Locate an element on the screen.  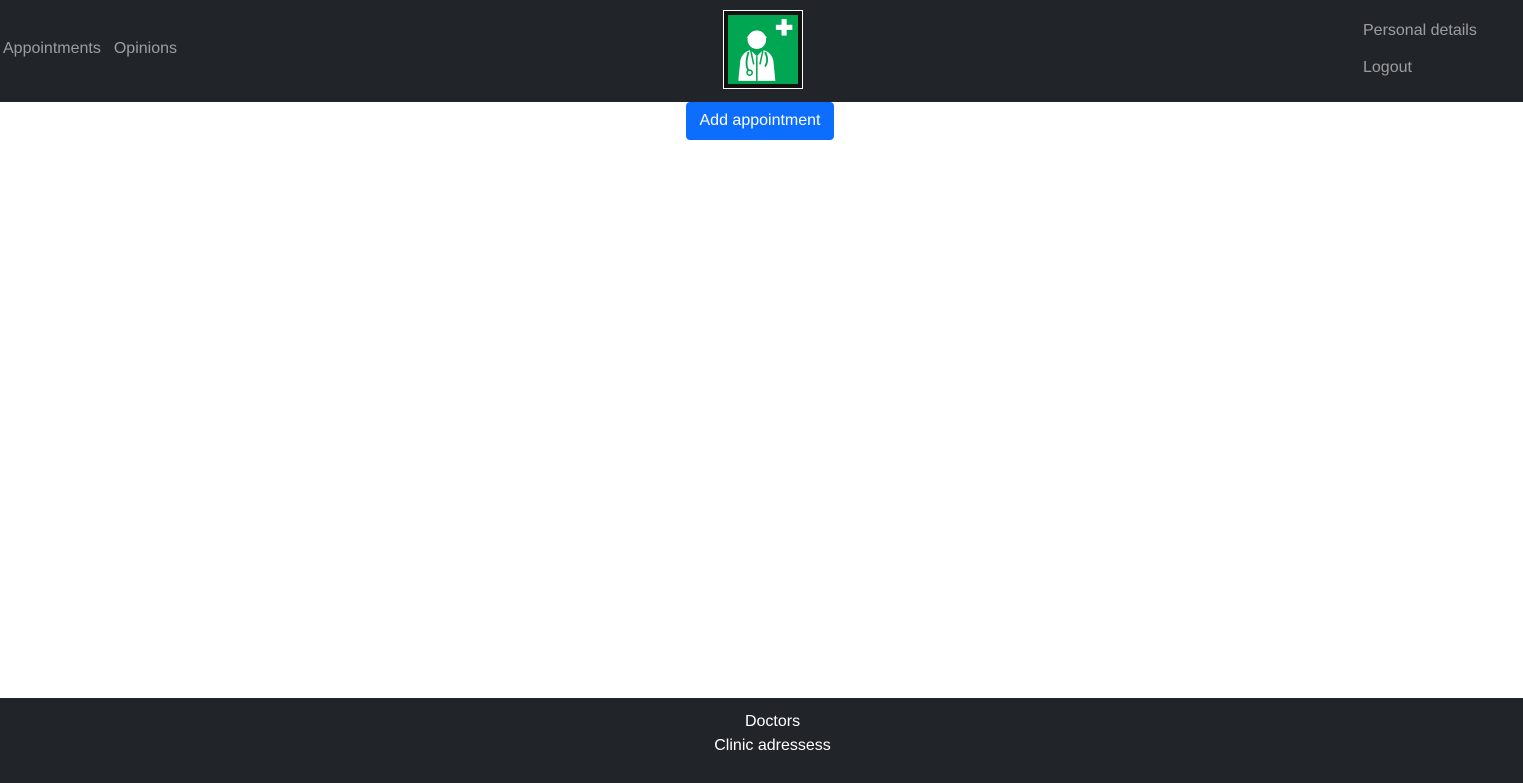
footer-links: Doctors Clinic adressess is located at coordinates (761, 734).